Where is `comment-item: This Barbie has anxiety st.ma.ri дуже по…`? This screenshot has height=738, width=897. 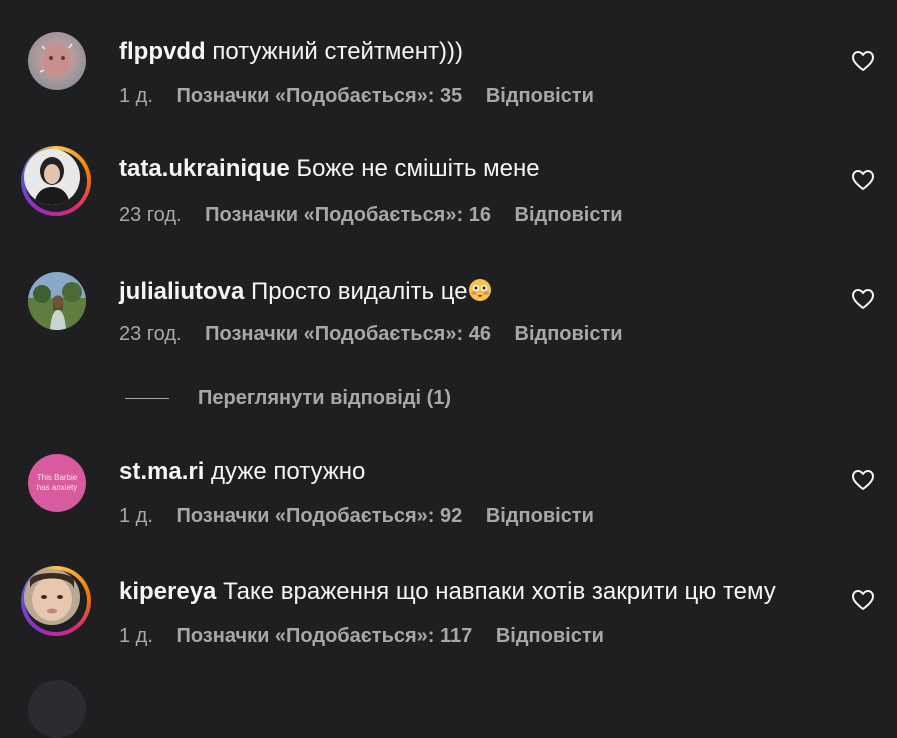
comment-item: This Barbie has anxiety st.ma.ri дуже по… is located at coordinates (448, 496).